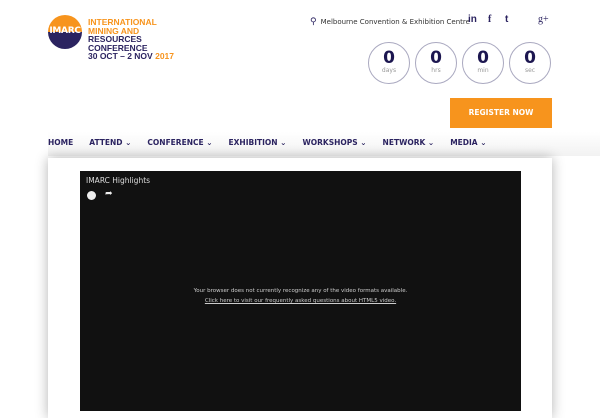 The image size is (600, 418). What do you see at coordinates (179, 144) in the screenshot?
I see `nav-conference: CONFERENCE ⌄` at bounding box center [179, 144].